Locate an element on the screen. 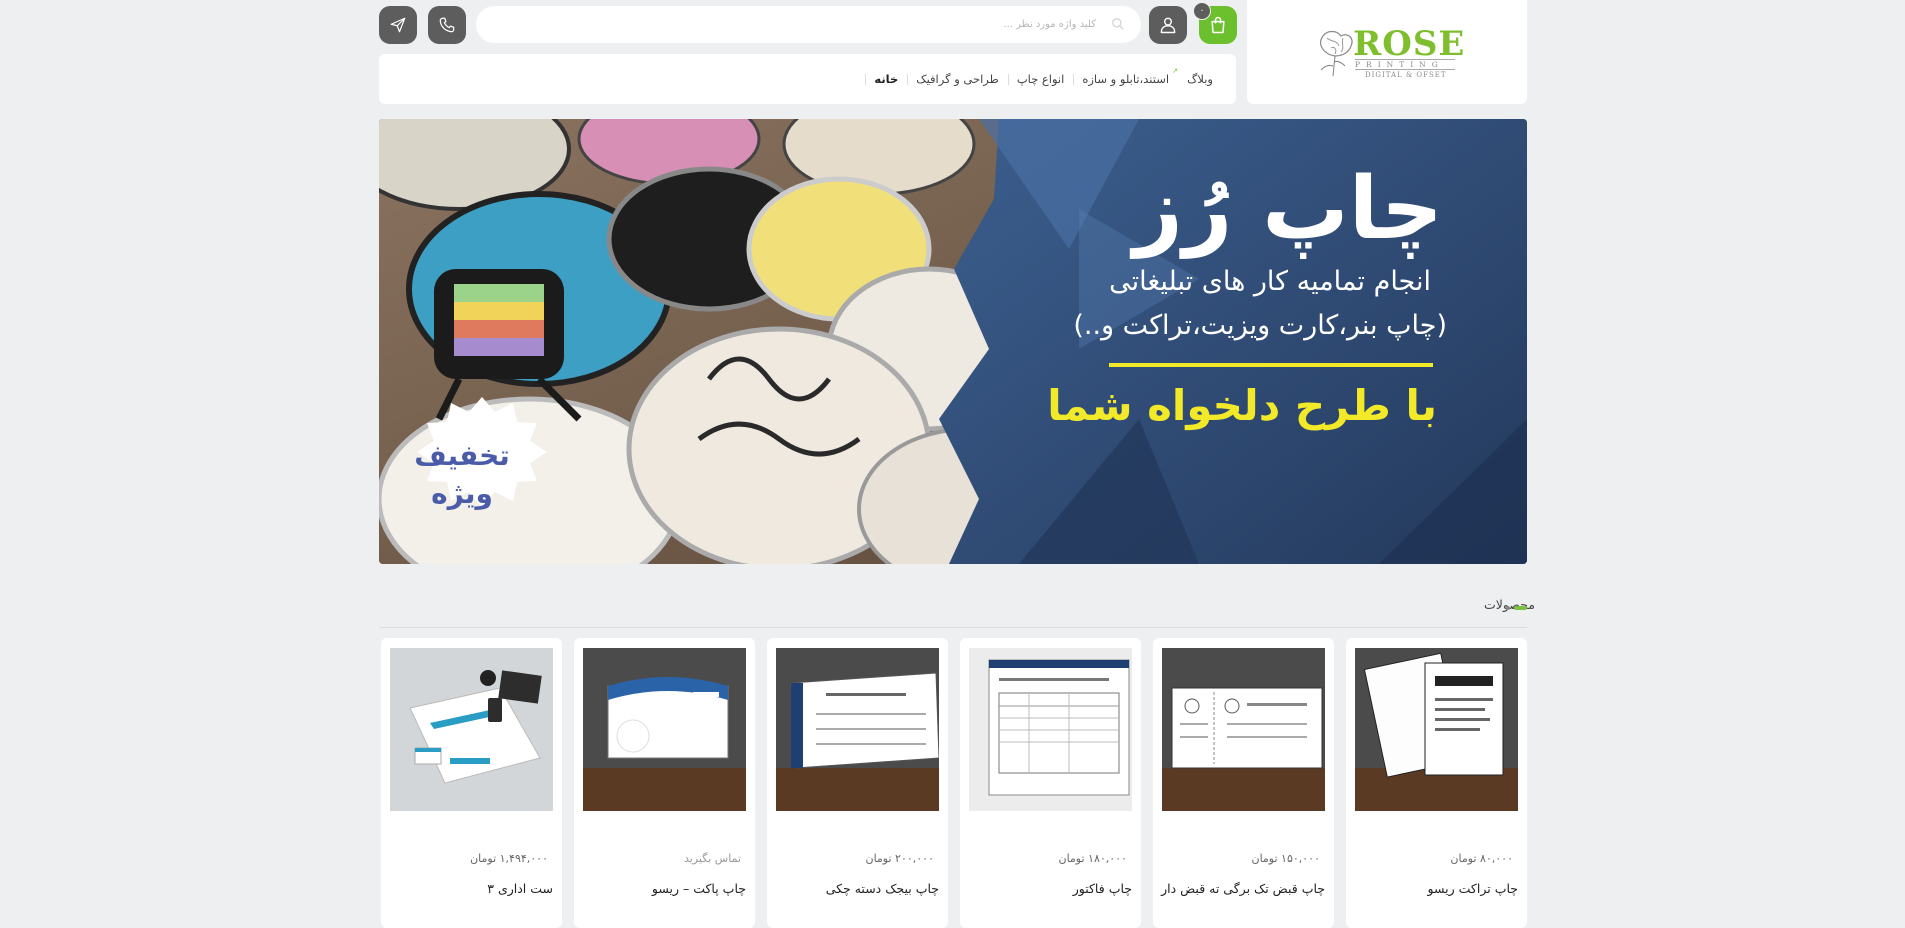 Image resolution: width=1905 pixels, height=928 pixels. rose-flower-icon is located at coordinates (1336, 53).